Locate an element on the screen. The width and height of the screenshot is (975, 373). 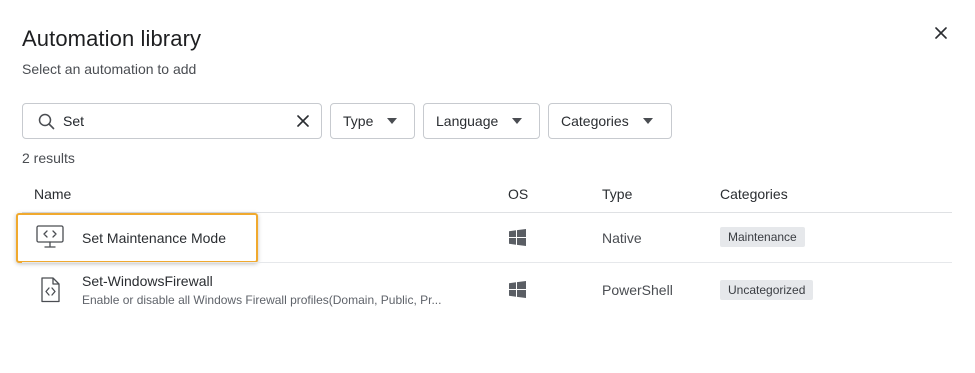
row-type: Native is located at coordinates (622, 238).